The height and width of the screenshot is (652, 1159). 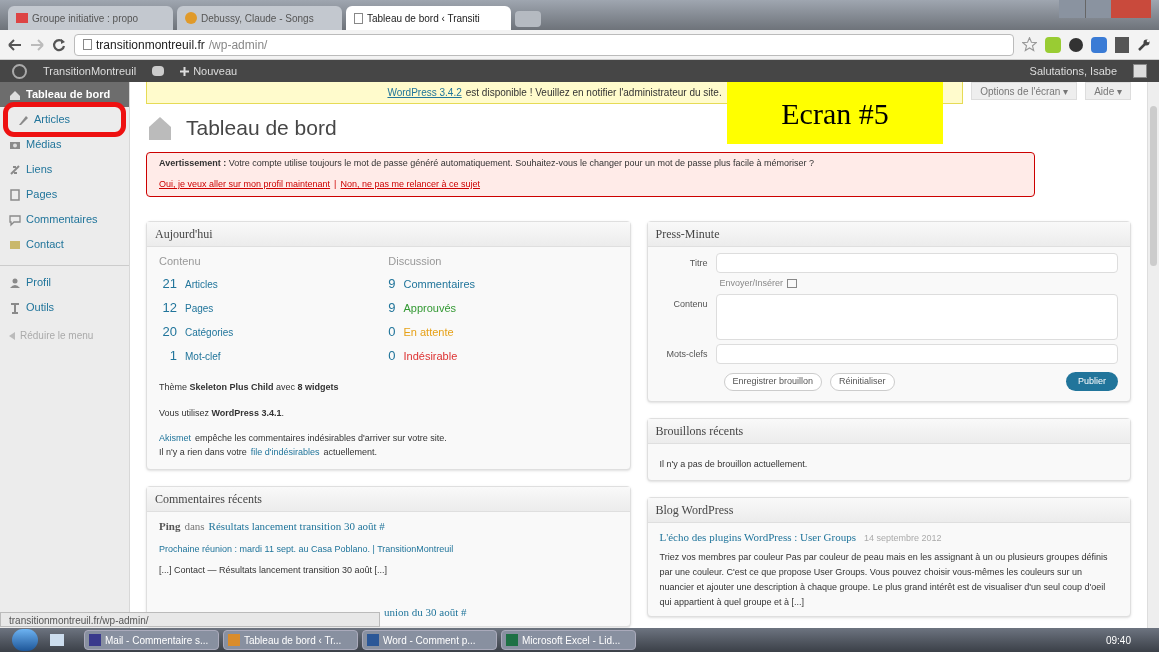 What do you see at coordinates (64, 244) in the screenshot?
I see `sidebar-item: Contact` at bounding box center [64, 244].